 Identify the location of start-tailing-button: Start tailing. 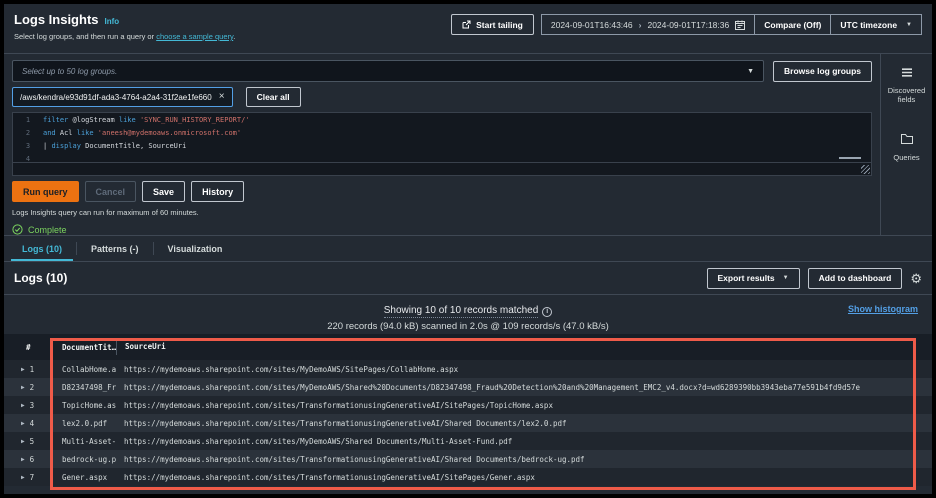
(492, 24).